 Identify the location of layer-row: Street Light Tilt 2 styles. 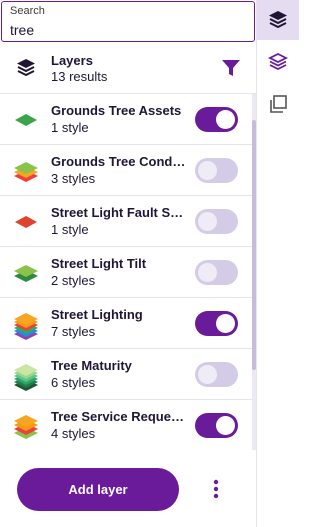
(126, 272).